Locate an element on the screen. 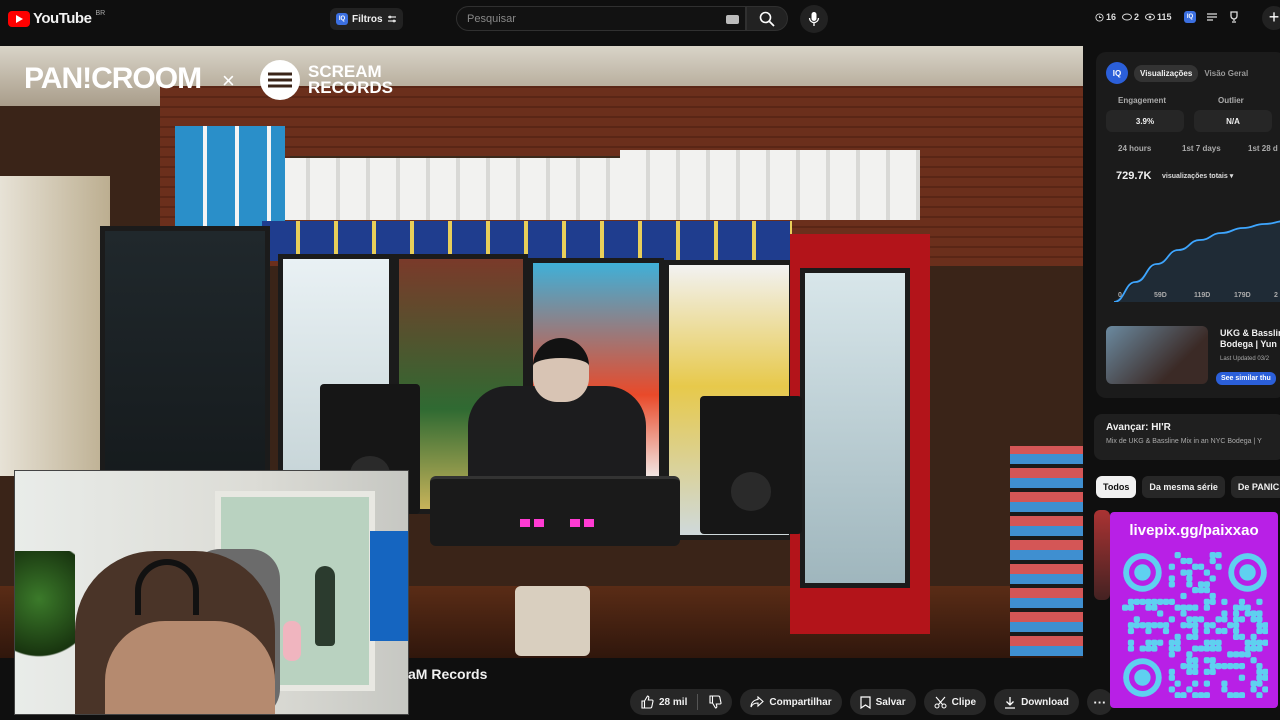 The height and width of the screenshot is (720, 1280). youtube-logo: YouTube BR is located at coordinates (56, 18).